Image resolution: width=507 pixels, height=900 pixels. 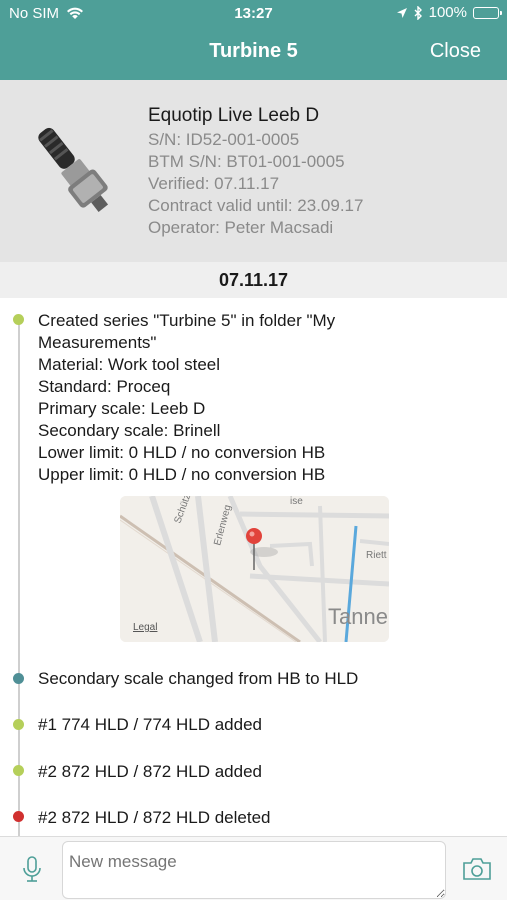 What do you see at coordinates (198, 678) in the screenshot?
I see `timeline-entry-scale-changed: Secondary scale changed from HB to HLD` at bounding box center [198, 678].